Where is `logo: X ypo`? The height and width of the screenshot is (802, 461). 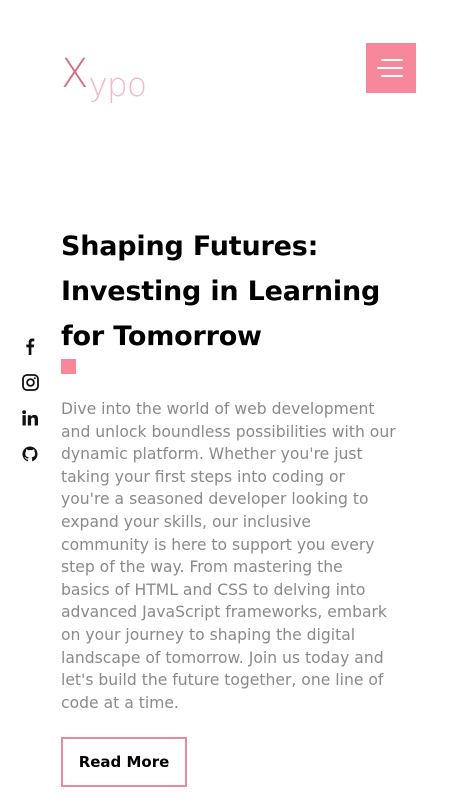 logo: X ypo is located at coordinates (104, 72).